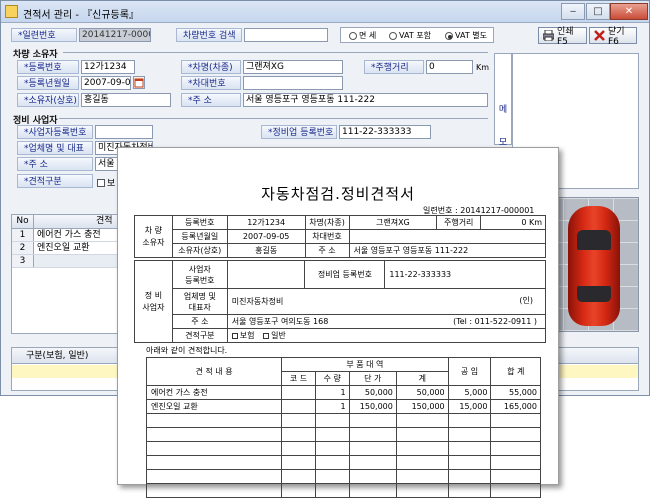 Image resolution: width=650 pixels, height=498 pixels. Describe the element at coordinates (126, 100) in the screenshot. I see `owner-input: 홍길동` at that location.